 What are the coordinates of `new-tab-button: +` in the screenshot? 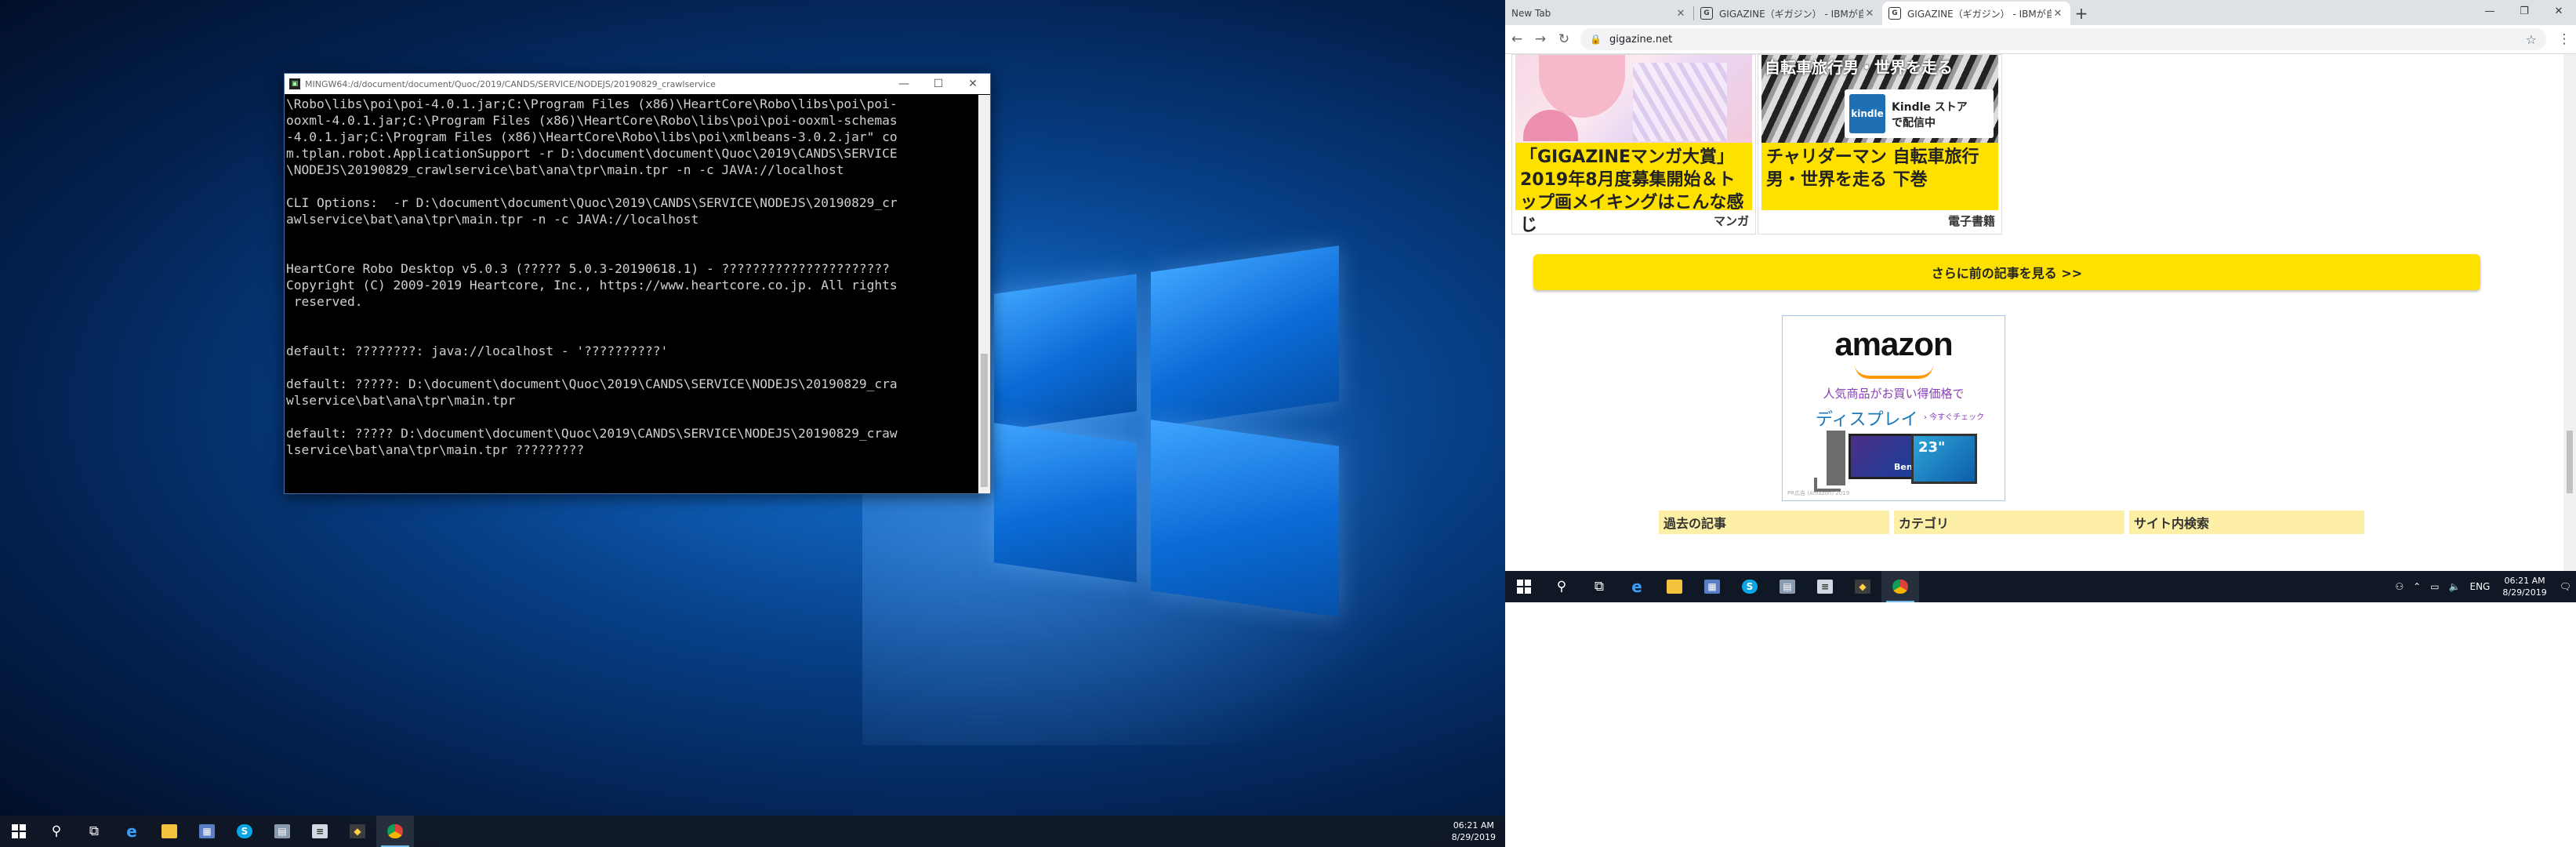 It's located at (2081, 13).